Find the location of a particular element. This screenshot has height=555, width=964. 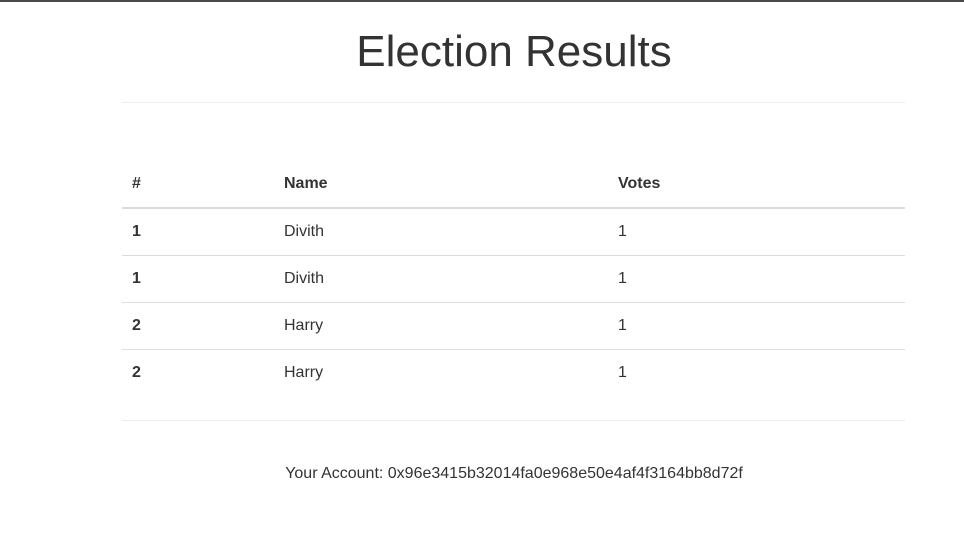

column-header-index: # is located at coordinates (198, 184).